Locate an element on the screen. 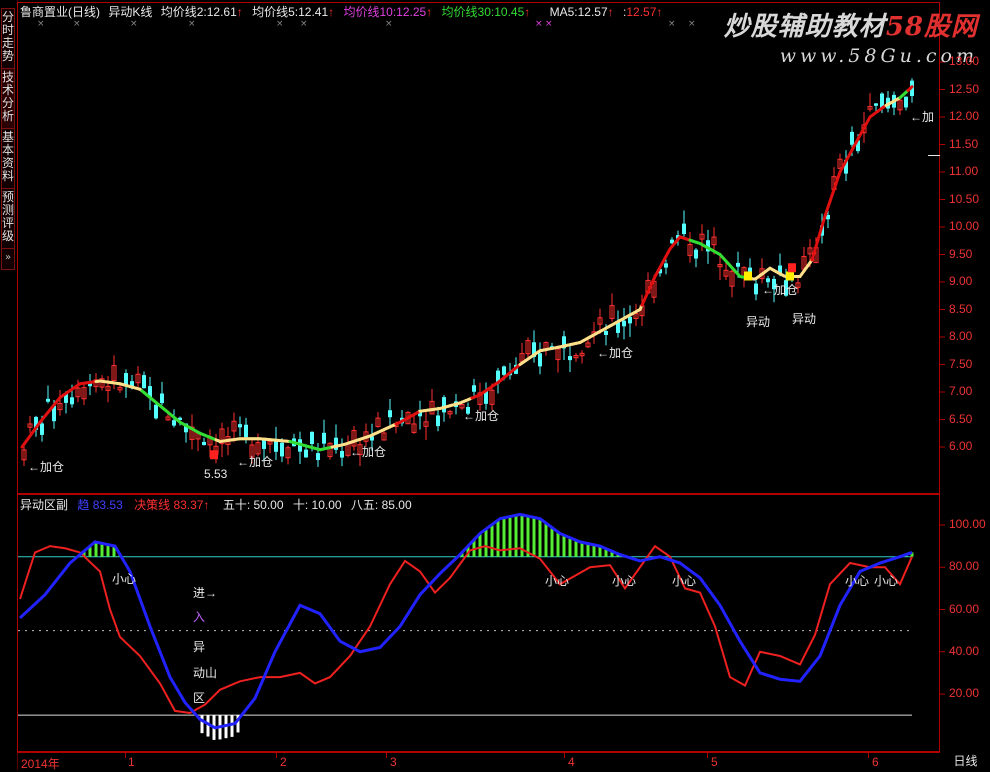  low-price-label: 5.53 is located at coordinates (215, 474).